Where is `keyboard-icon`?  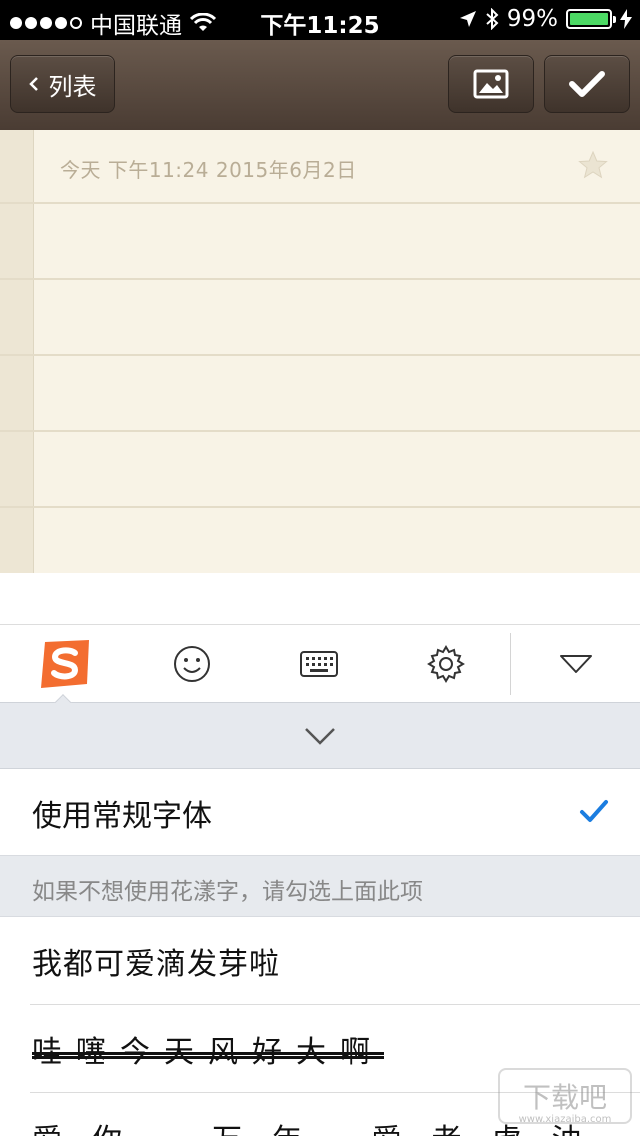
keyboard-icon is located at coordinates (319, 664).